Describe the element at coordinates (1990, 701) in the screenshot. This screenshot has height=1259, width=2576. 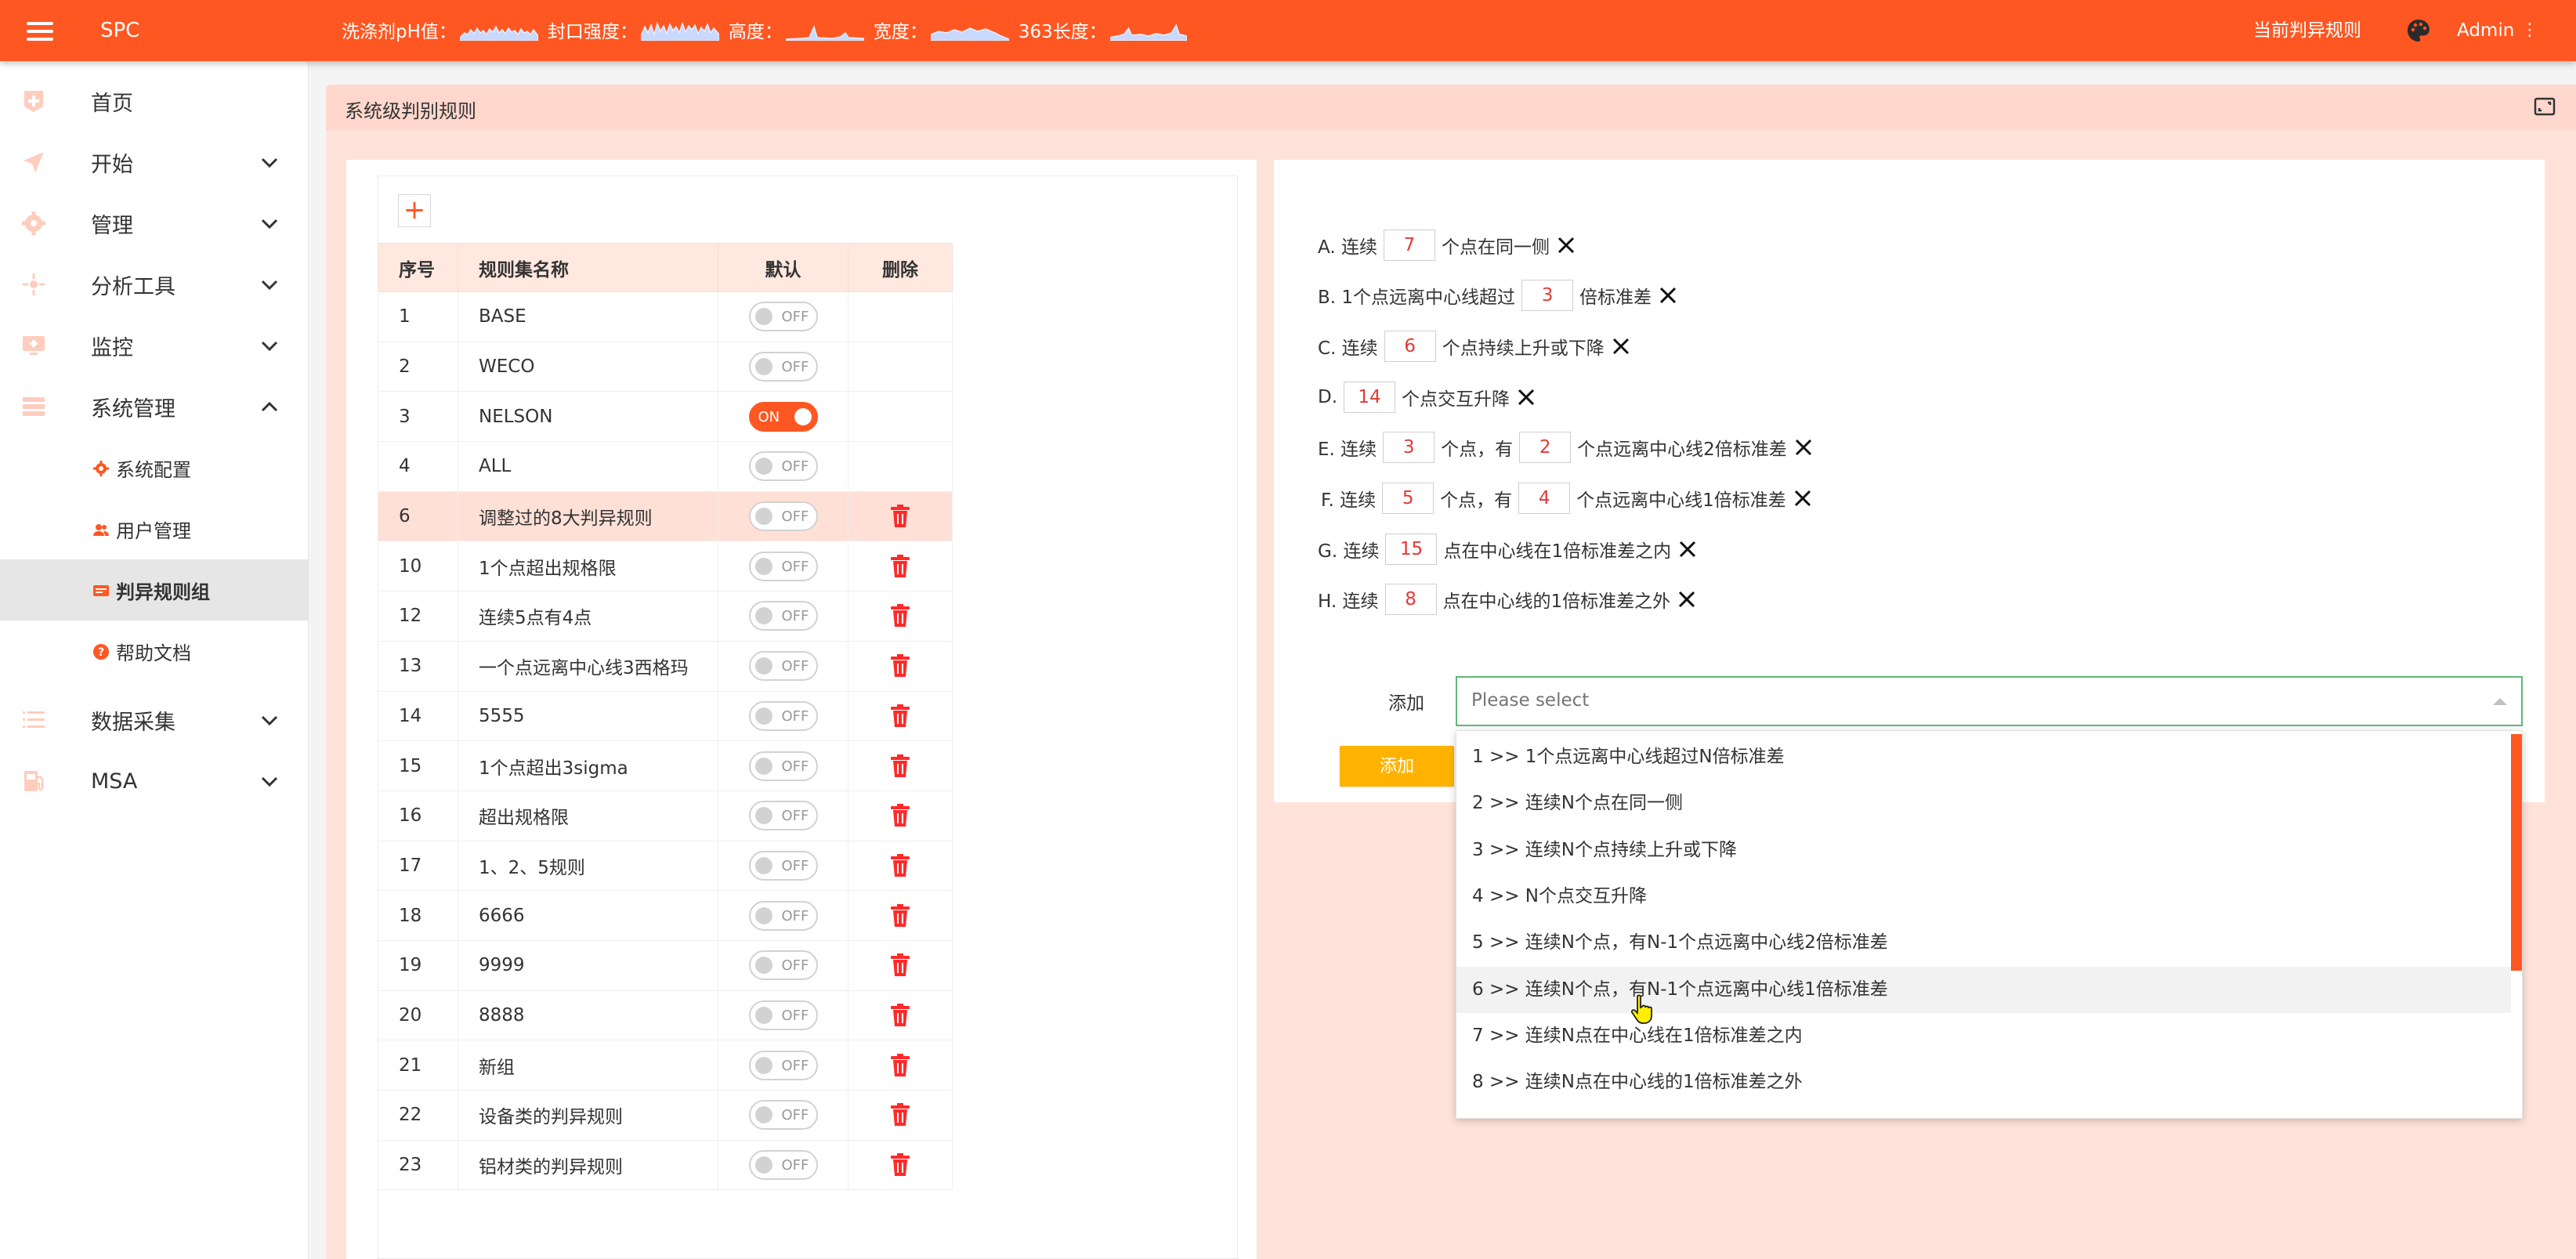
I see `rule-select: Please select` at that location.